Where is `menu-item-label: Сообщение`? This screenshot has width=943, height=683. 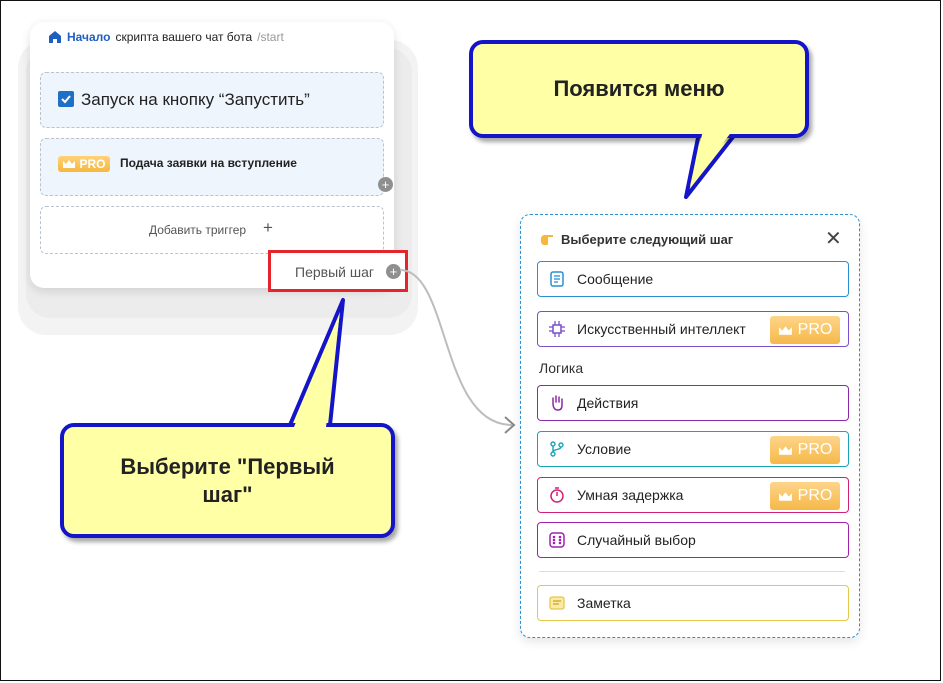
menu-item-label: Сообщение is located at coordinates (615, 279).